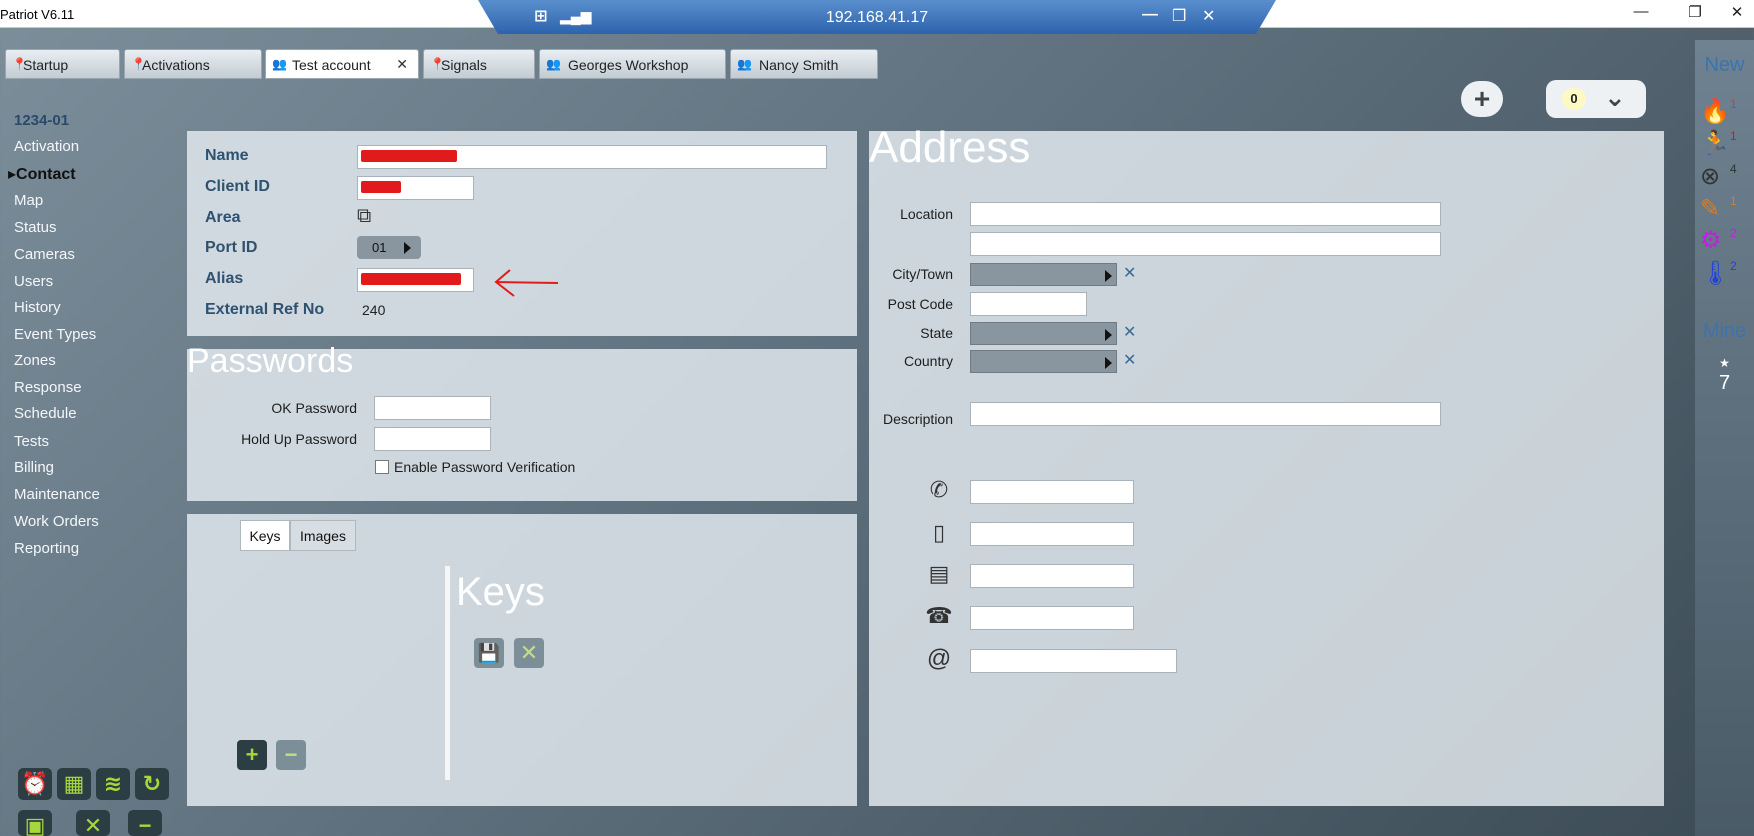  I want to click on clear-state-icon: ✕, so click(1129, 332).